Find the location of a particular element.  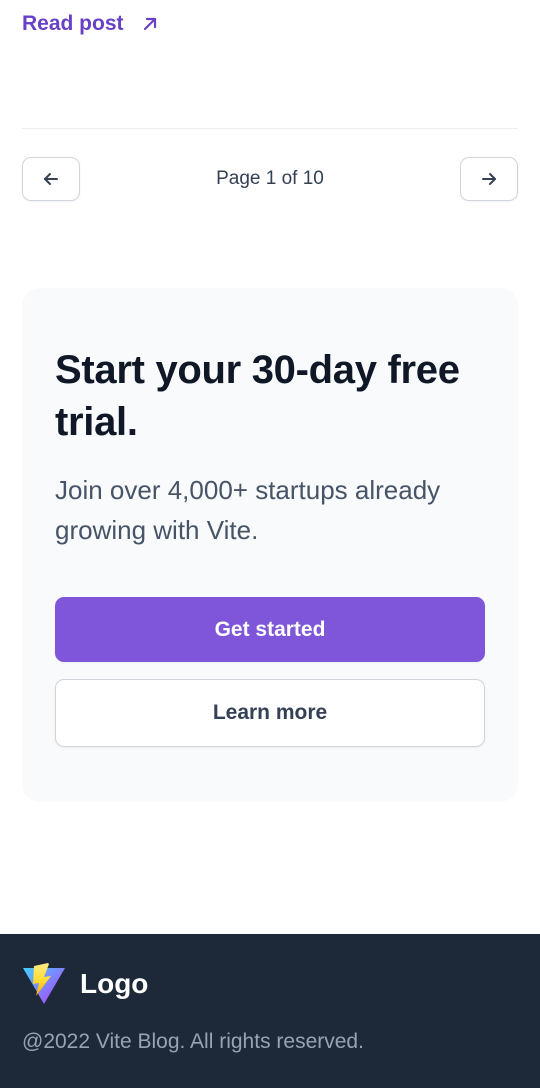

arrow-left-icon is located at coordinates (51, 179).